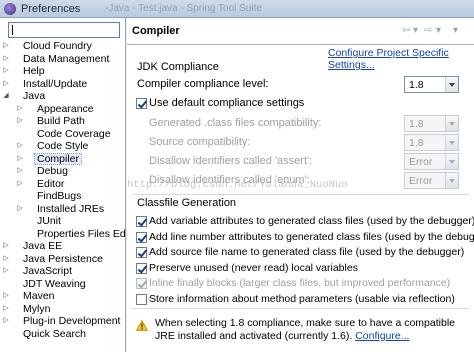  I want to click on tree-item: ▷ Help, so click(62, 71).